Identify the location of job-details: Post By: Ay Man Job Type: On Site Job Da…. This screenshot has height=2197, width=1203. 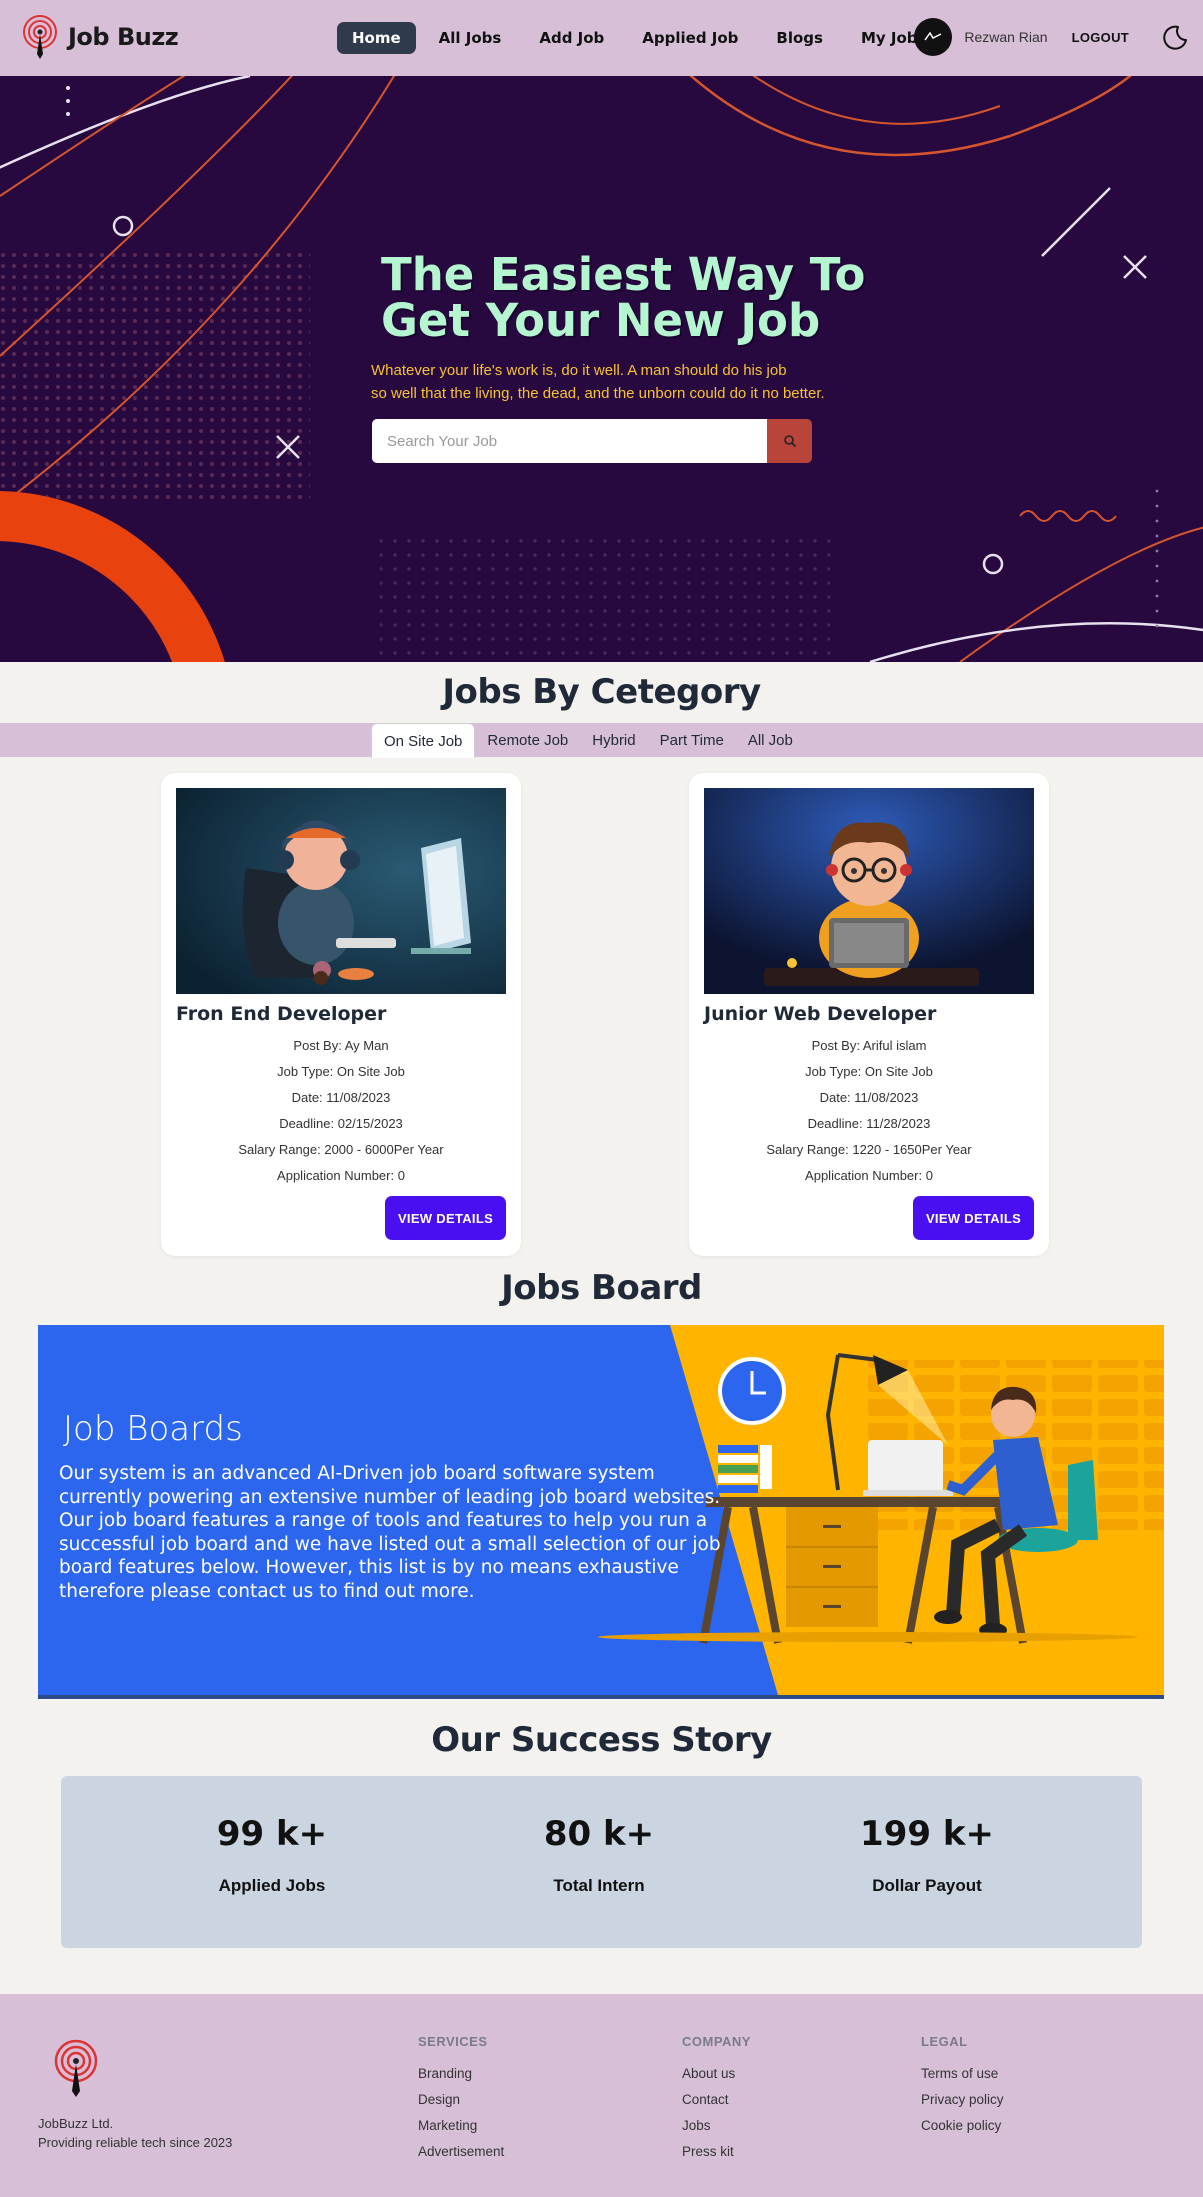
(341, 1114).